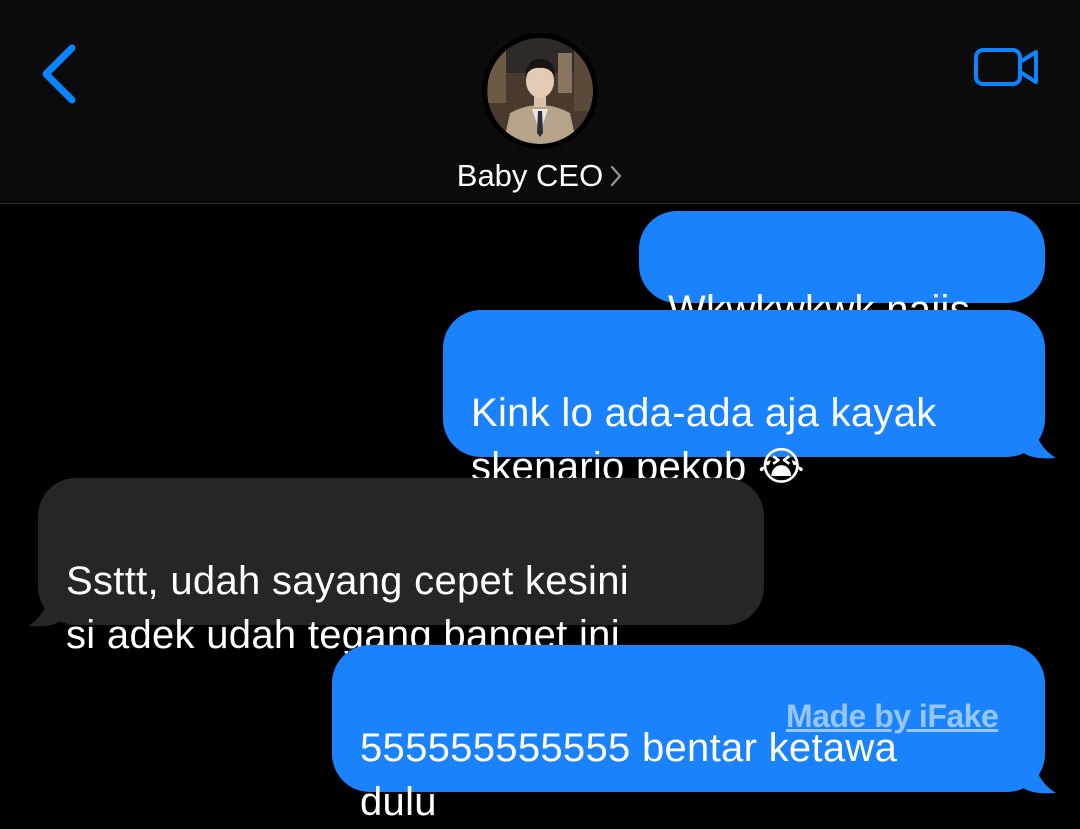 This screenshot has height=829, width=1080. I want to click on avatar, so click(540, 91).